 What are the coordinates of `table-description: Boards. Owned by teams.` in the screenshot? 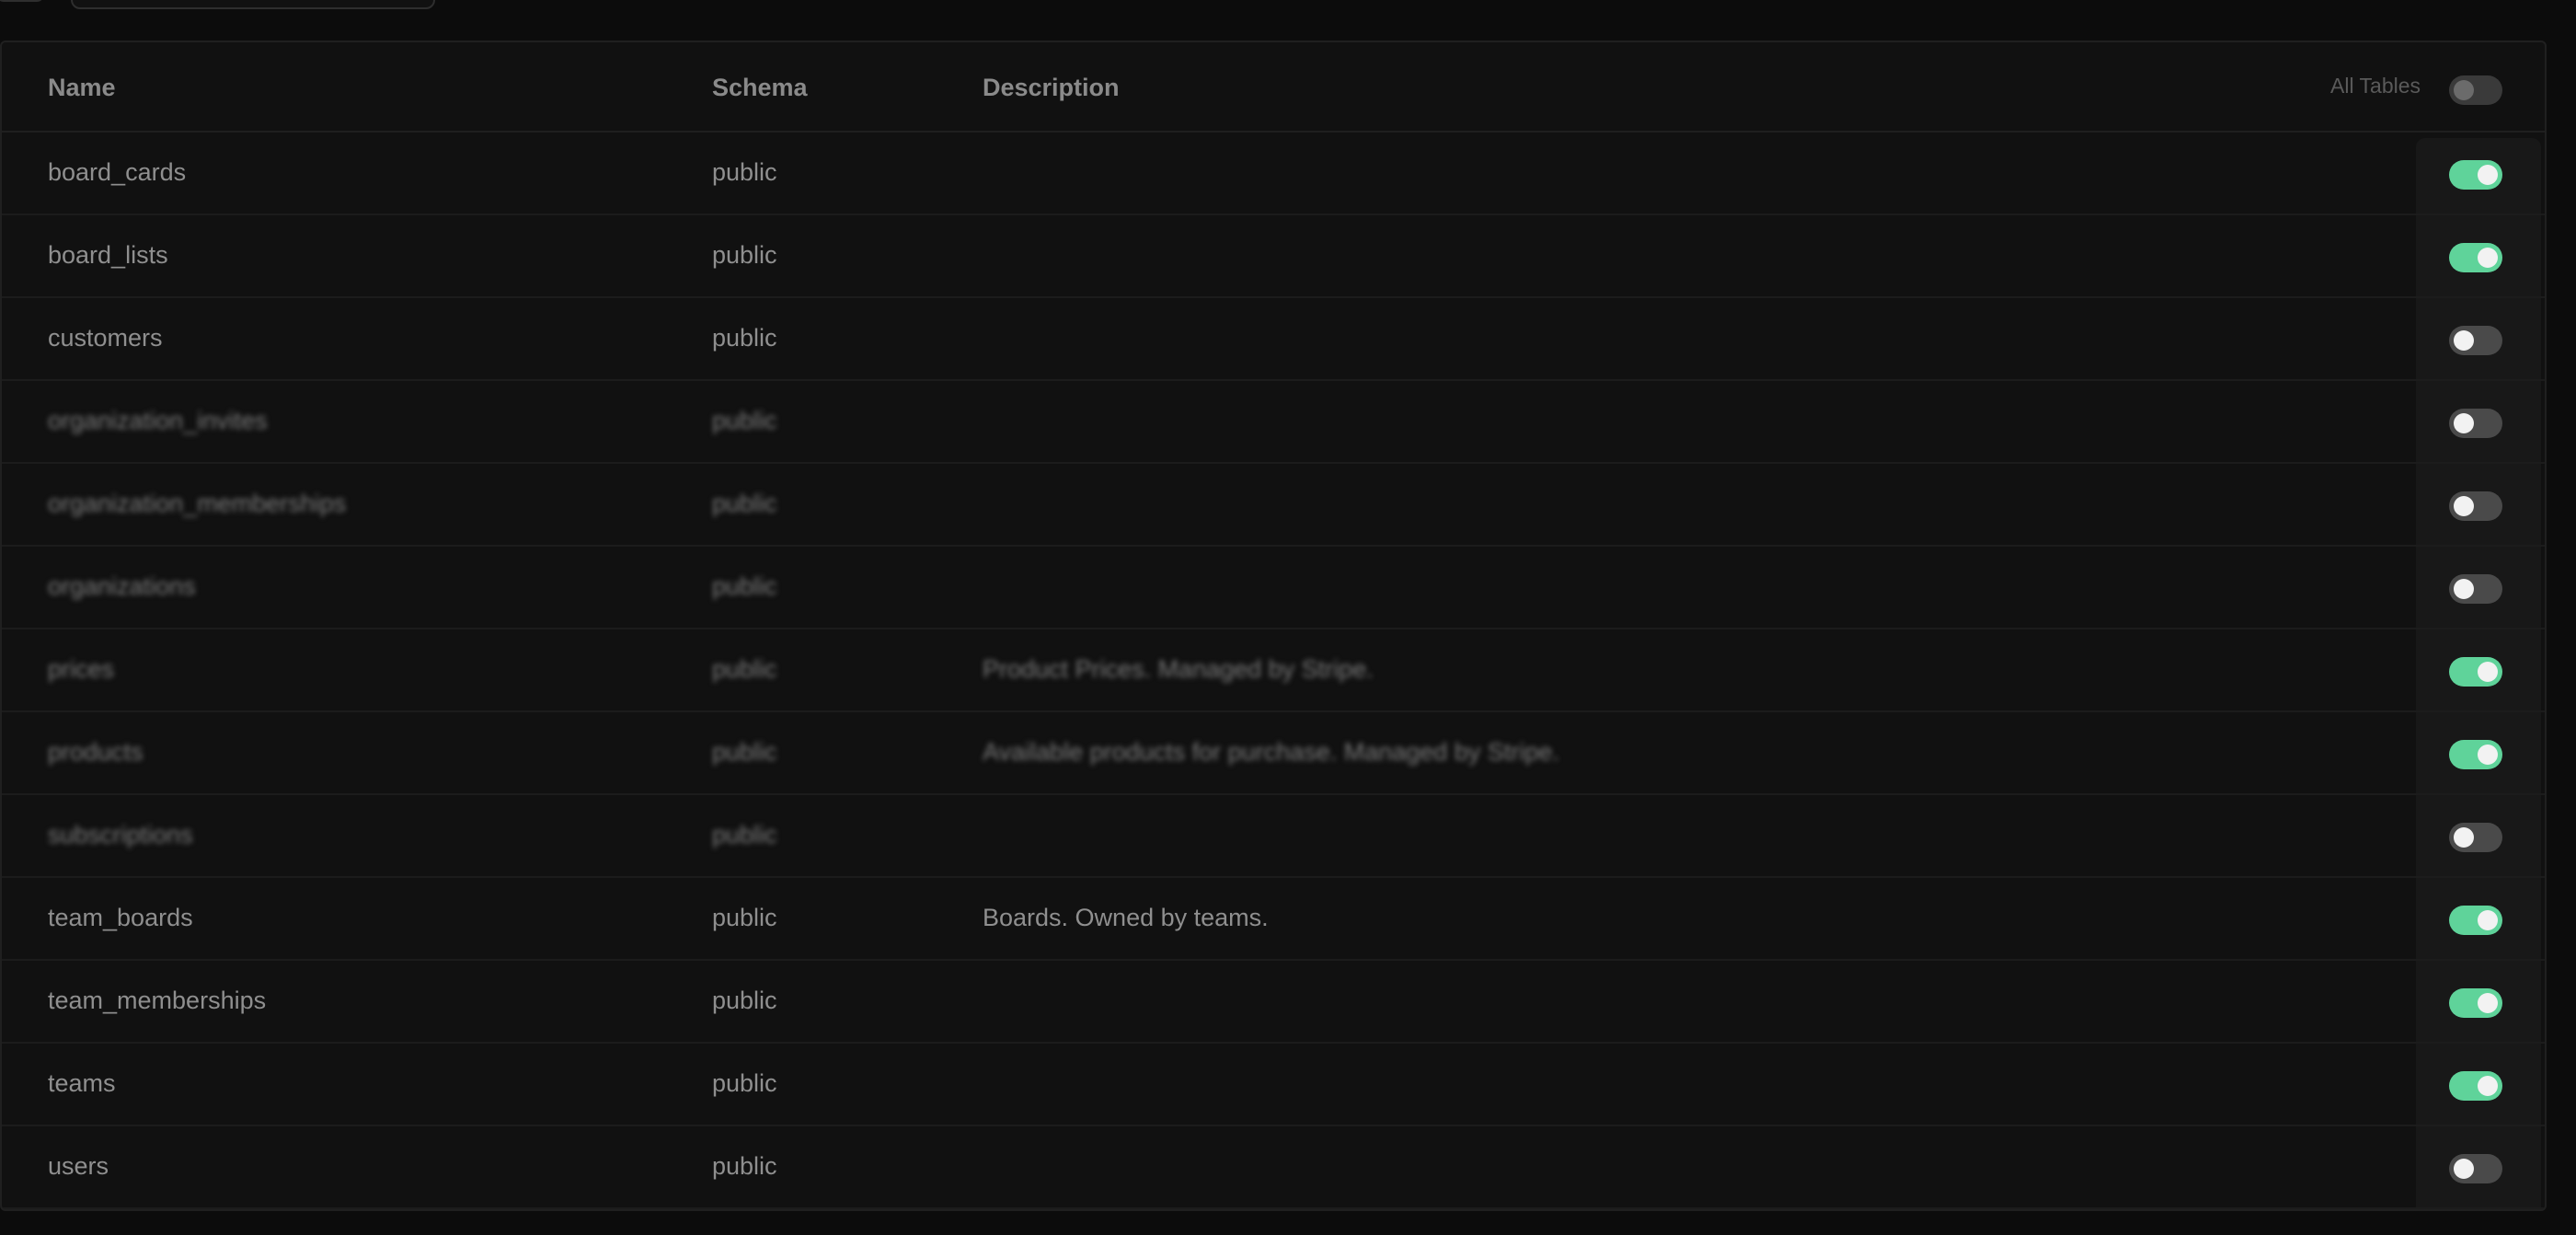 It's located at (1126, 917).